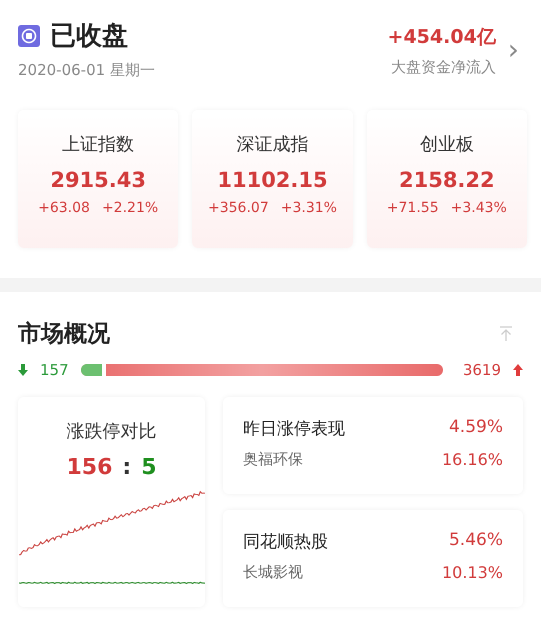 The width and height of the screenshot is (541, 644). Describe the element at coordinates (443, 67) in the screenshot. I see `net-inflow-label: 大盘资金净流入` at that location.